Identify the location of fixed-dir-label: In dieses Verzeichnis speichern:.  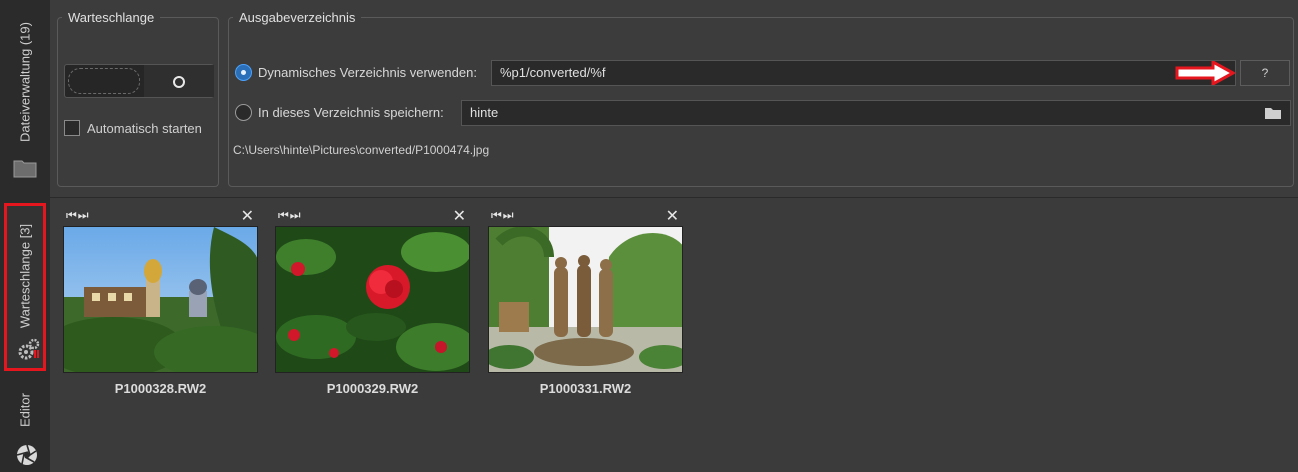
(351, 112).